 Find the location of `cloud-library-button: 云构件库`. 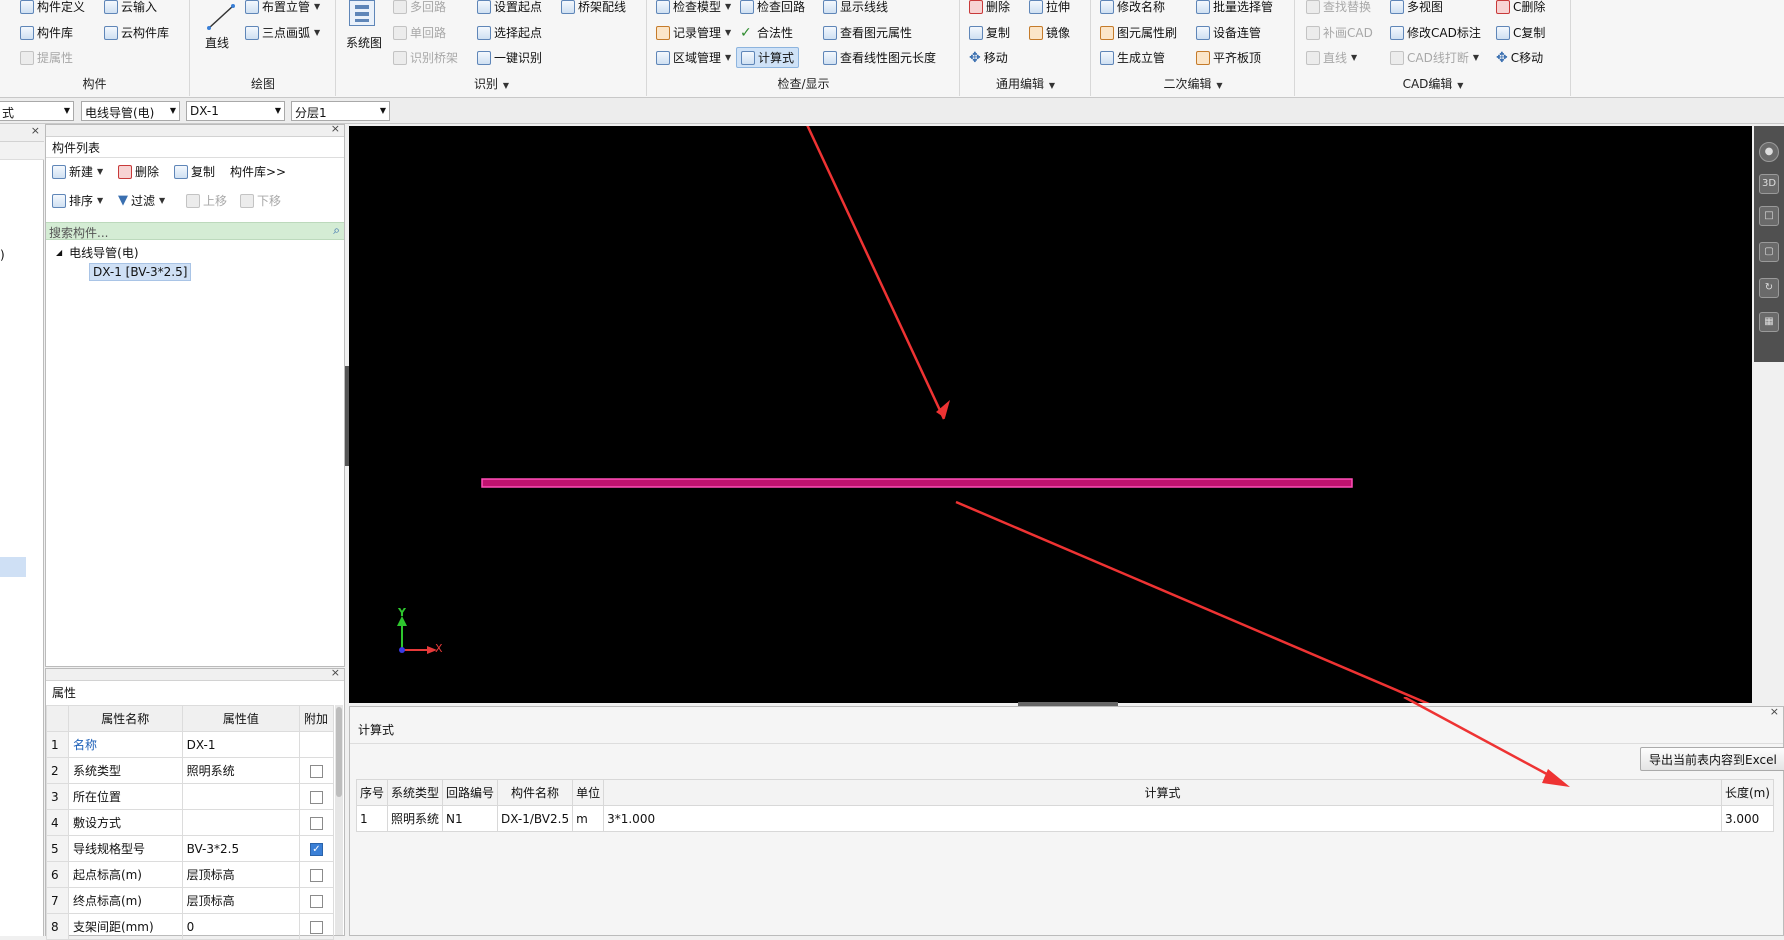

cloud-library-button: 云构件库 is located at coordinates (136, 32).